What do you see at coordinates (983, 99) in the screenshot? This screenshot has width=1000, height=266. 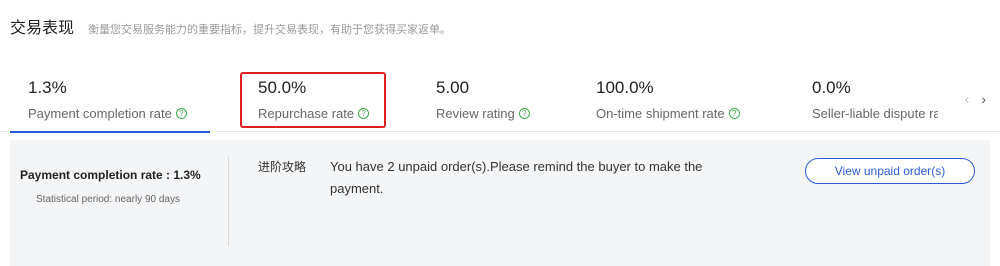 I see `chevron-right-icon: ›` at bounding box center [983, 99].